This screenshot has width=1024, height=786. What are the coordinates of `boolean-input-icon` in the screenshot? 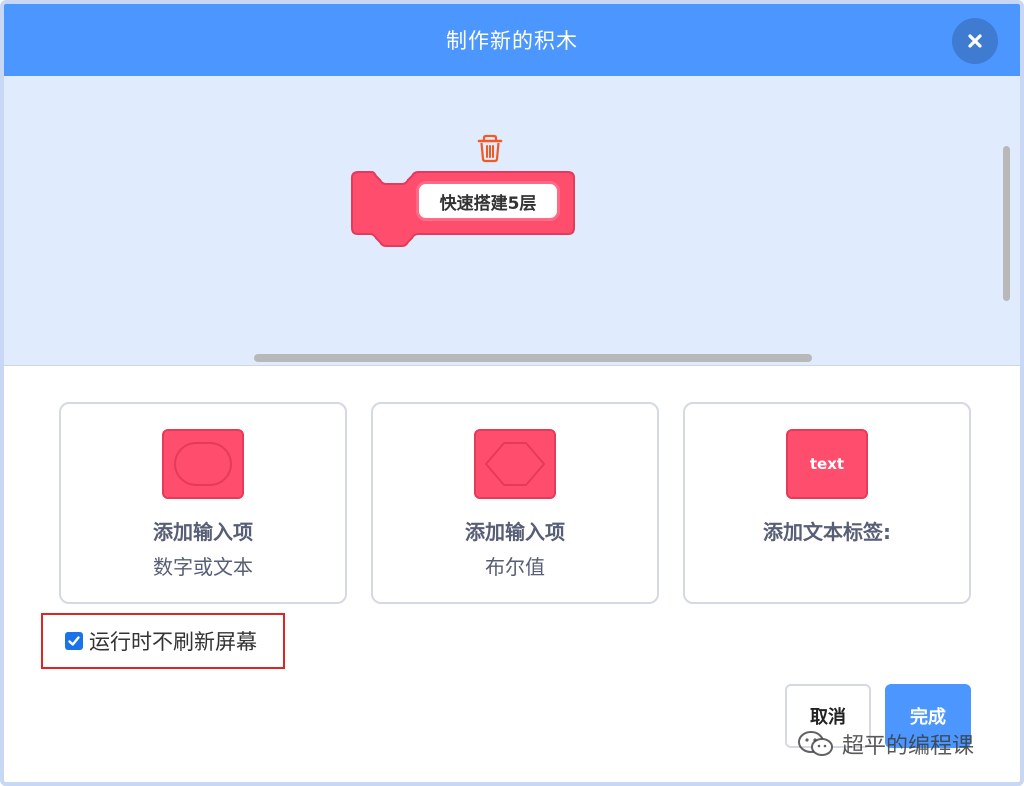 It's located at (515, 464).